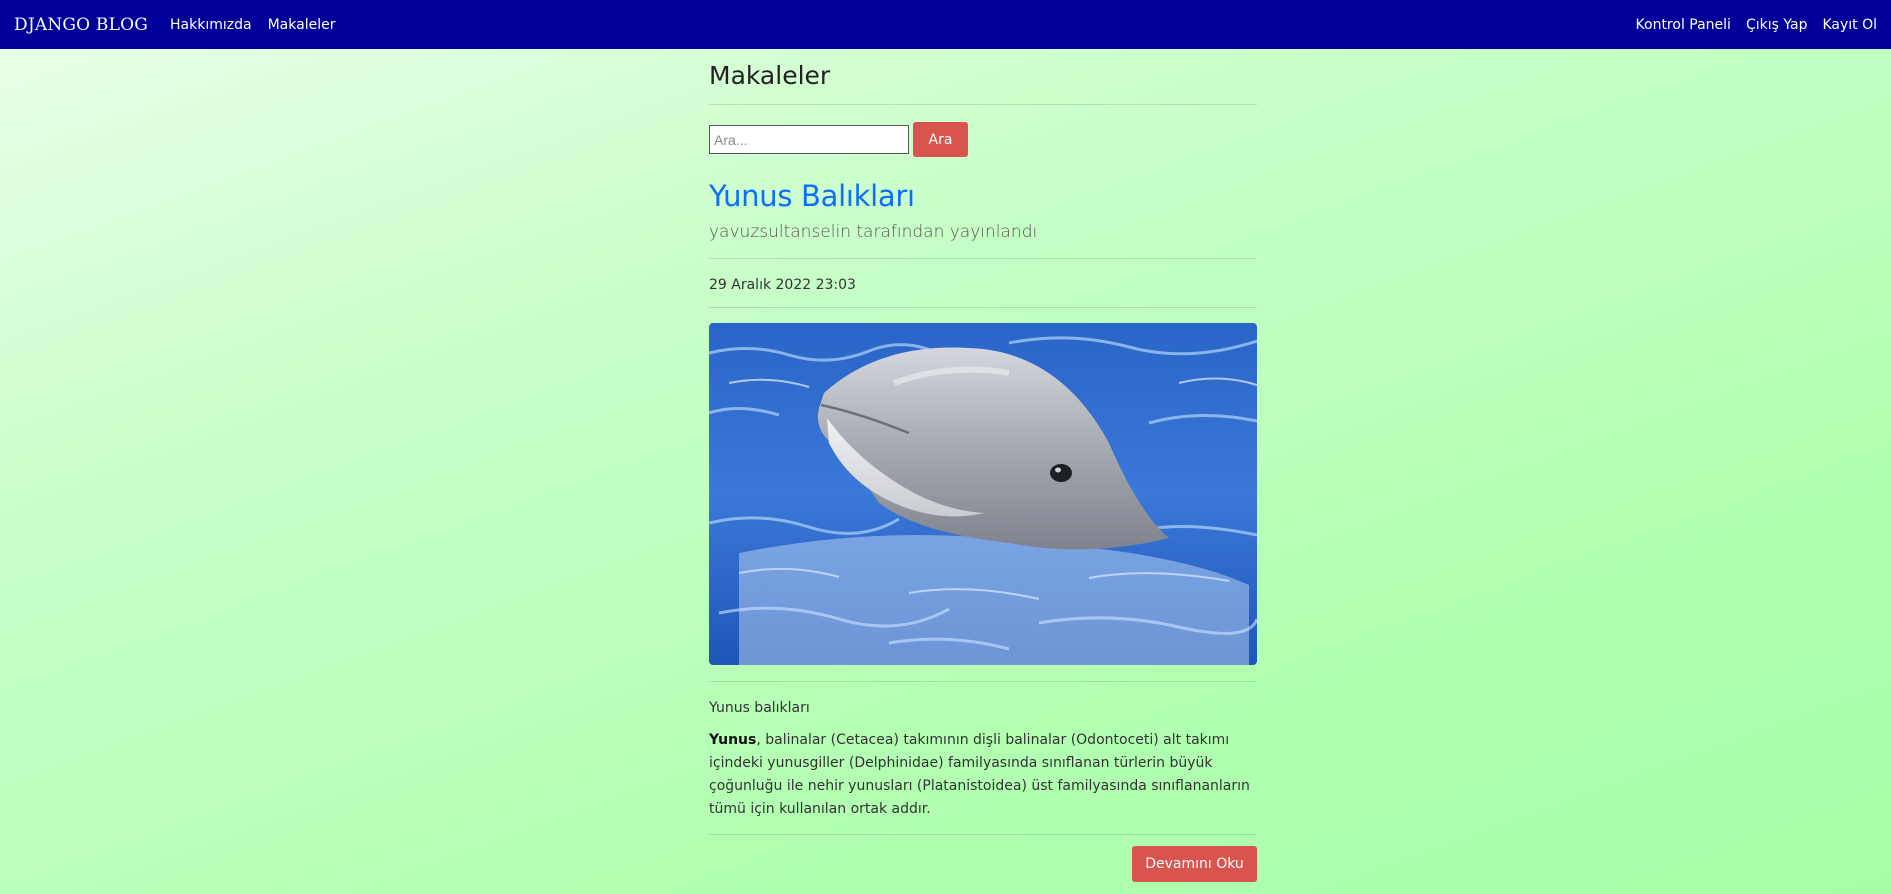 The width and height of the screenshot is (1891, 894). Describe the element at coordinates (1849, 25) in the screenshot. I see `nav-link-register: Kayıt Ol` at that location.